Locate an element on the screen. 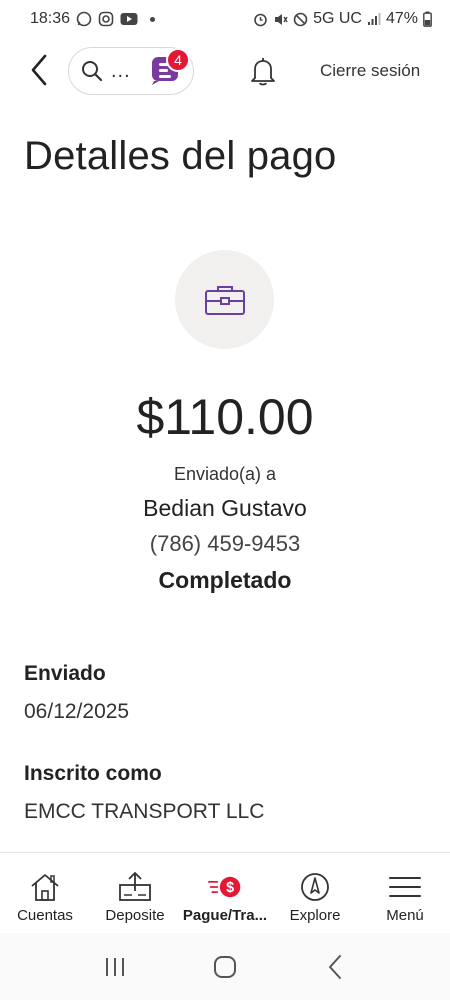  nav-item-explore: Explore is located at coordinates (315, 892).